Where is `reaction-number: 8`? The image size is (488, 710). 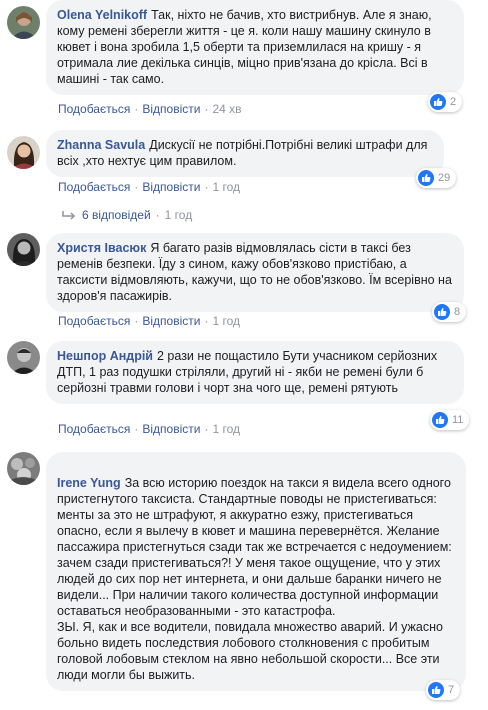 reaction-number: 8 is located at coordinates (457, 312).